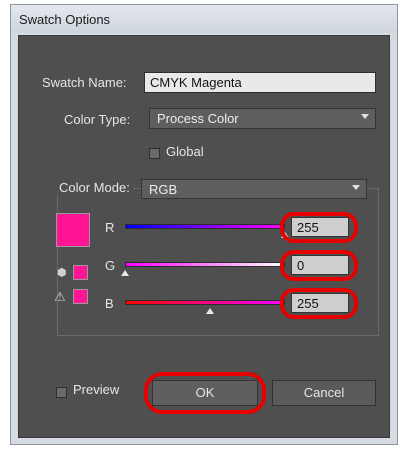  I want to click on gamut-swatch, so click(80, 272).